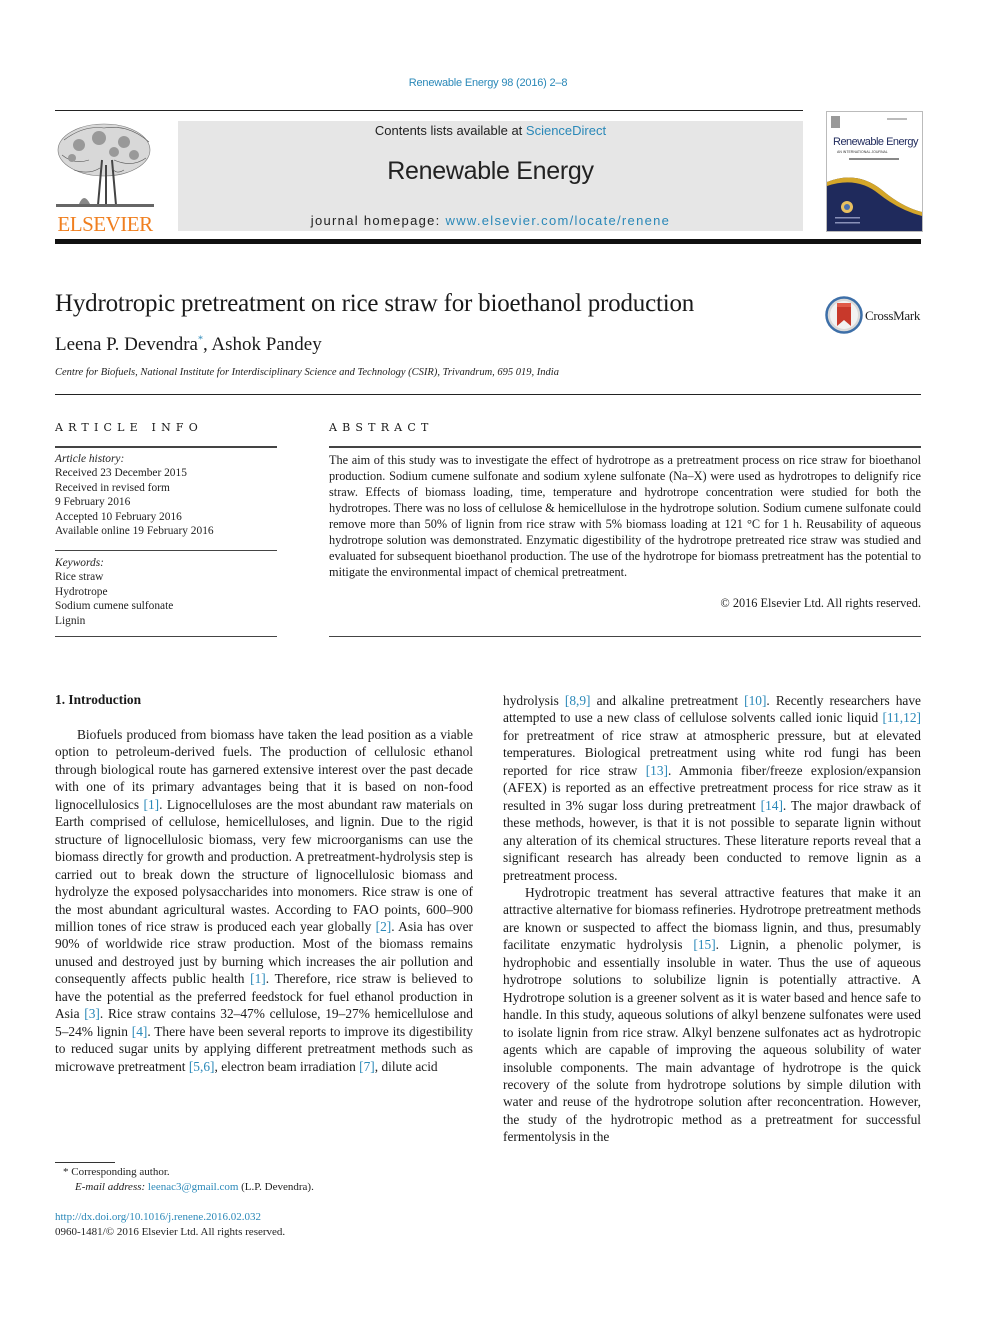 The image size is (992, 1323). I want to click on journal-homepage-link: www.elsevier.com/locate/renene, so click(558, 220).